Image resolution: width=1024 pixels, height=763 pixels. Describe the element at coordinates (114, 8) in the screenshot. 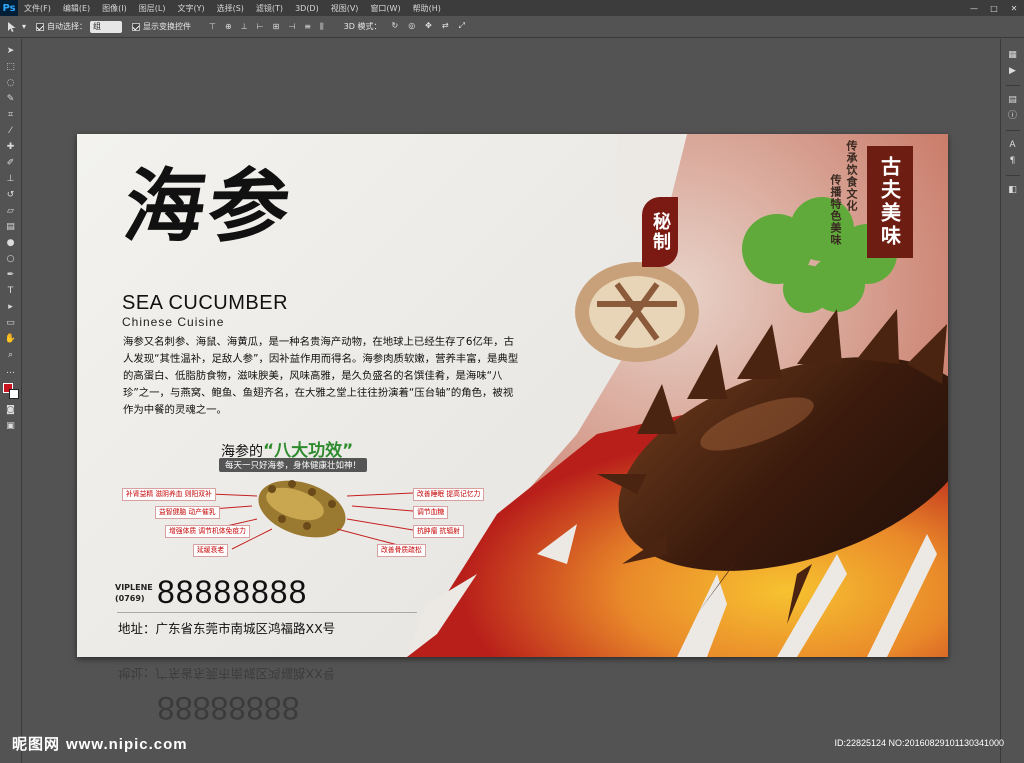

I see `menu-image: 图像(I)` at that location.